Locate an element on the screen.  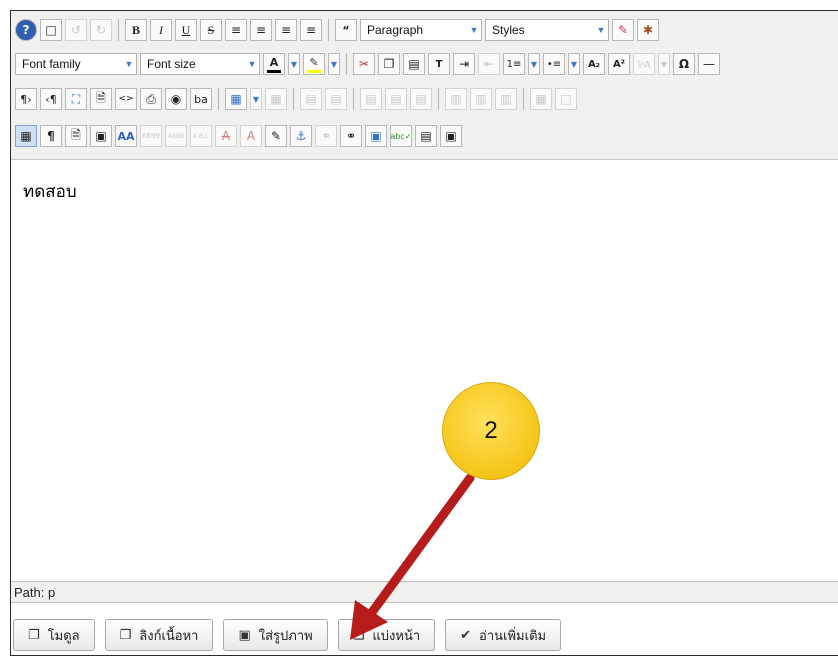
step-number-badge: 2 is located at coordinates (491, 431).